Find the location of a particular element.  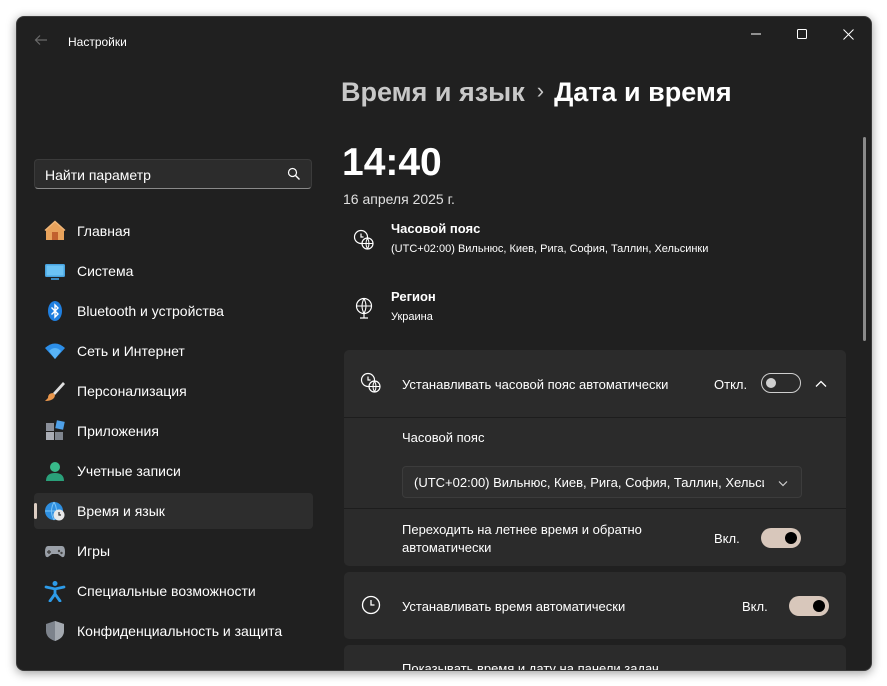

app-title: Настройки is located at coordinates (97, 42).